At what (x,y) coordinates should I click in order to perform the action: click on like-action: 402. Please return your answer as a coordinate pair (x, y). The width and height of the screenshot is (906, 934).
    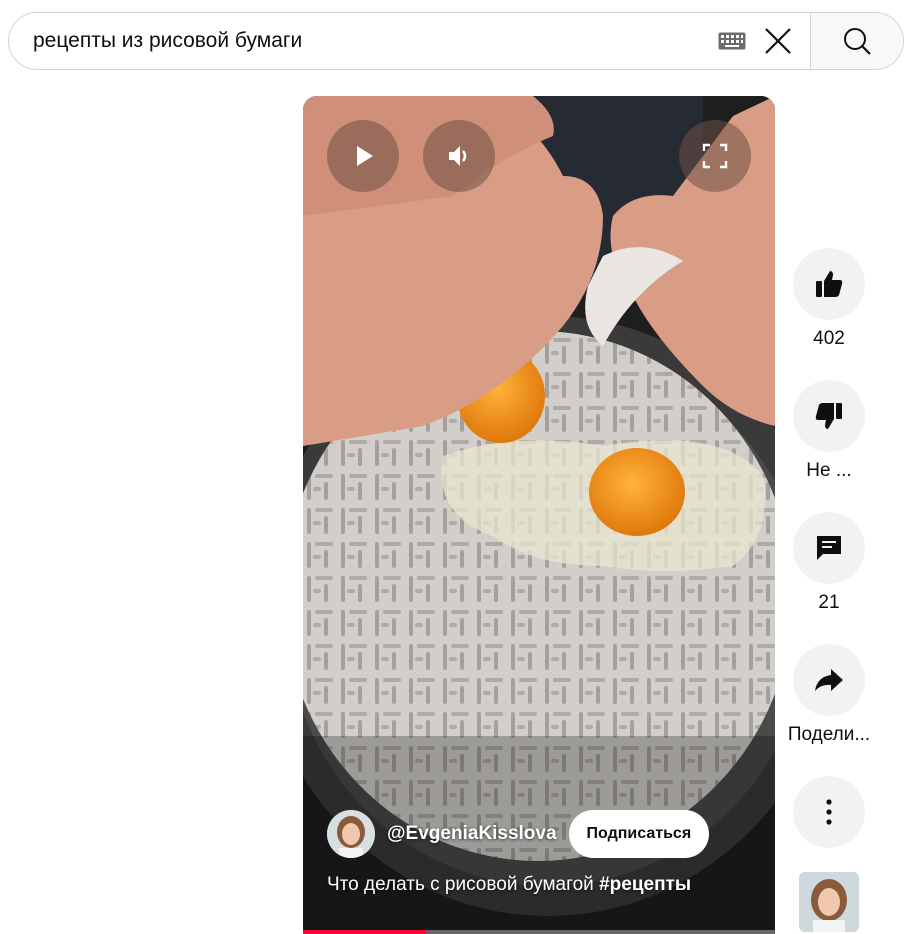
    Looking at the image, I should click on (829, 299).